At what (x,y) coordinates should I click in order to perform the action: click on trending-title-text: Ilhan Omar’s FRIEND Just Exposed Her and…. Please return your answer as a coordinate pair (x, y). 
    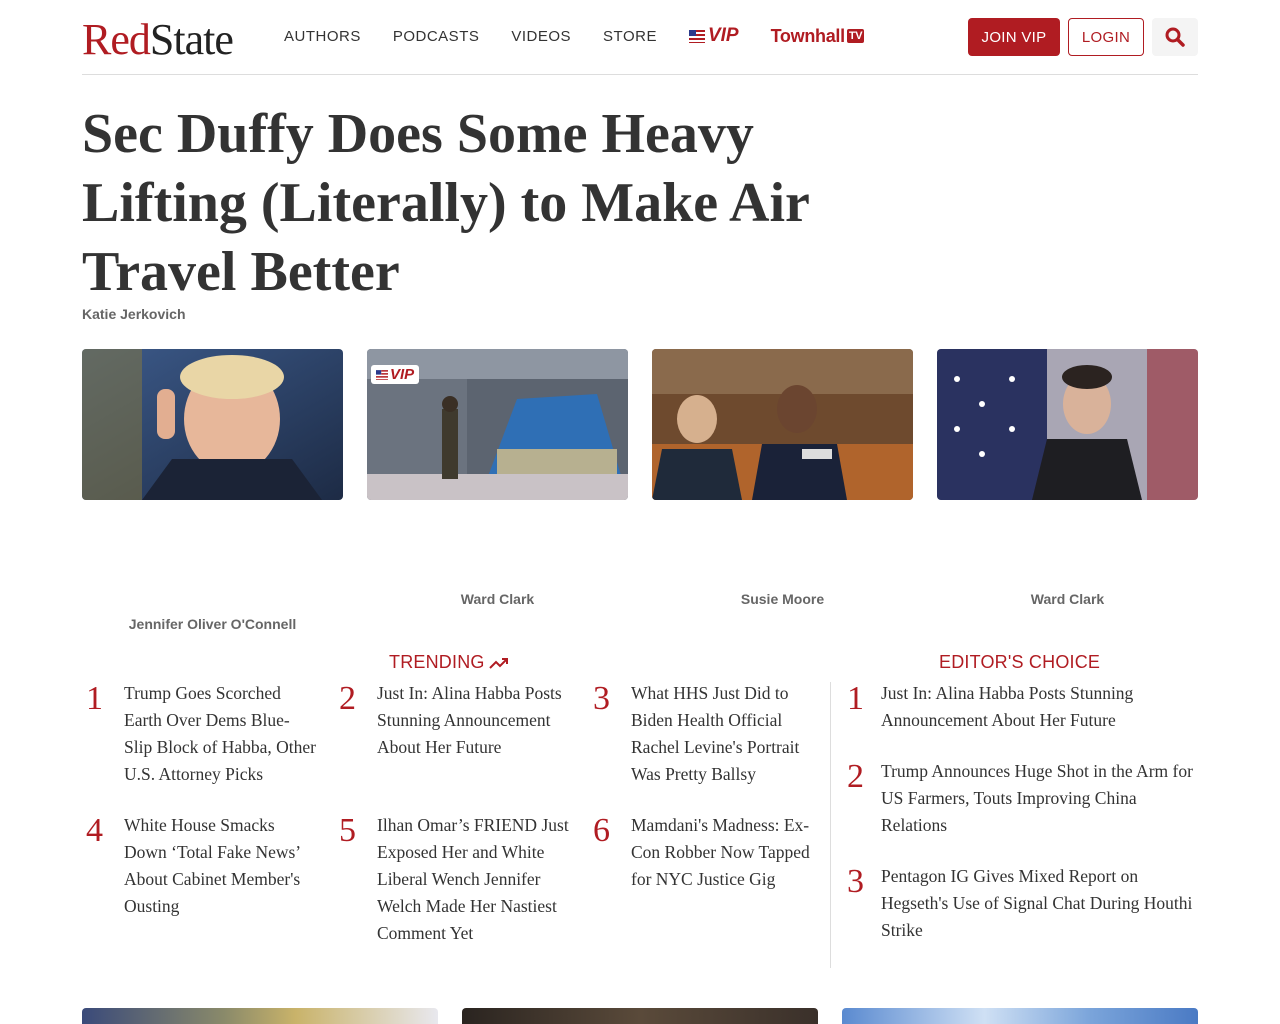
    Looking at the image, I should click on (473, 879).